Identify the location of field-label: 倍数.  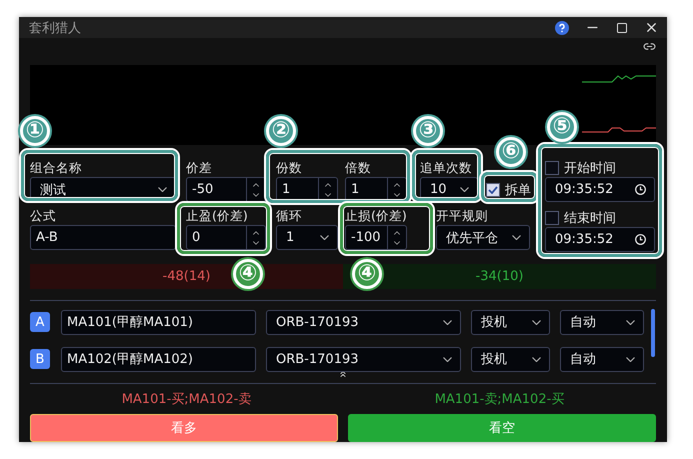
(358, 167).